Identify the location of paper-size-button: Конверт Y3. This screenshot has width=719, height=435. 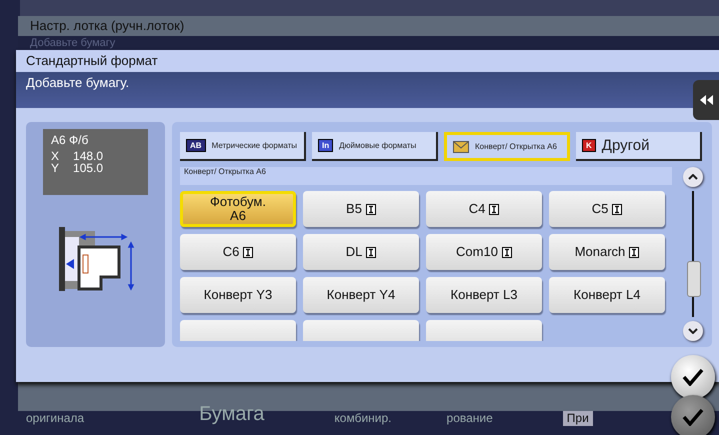
(238, 295).